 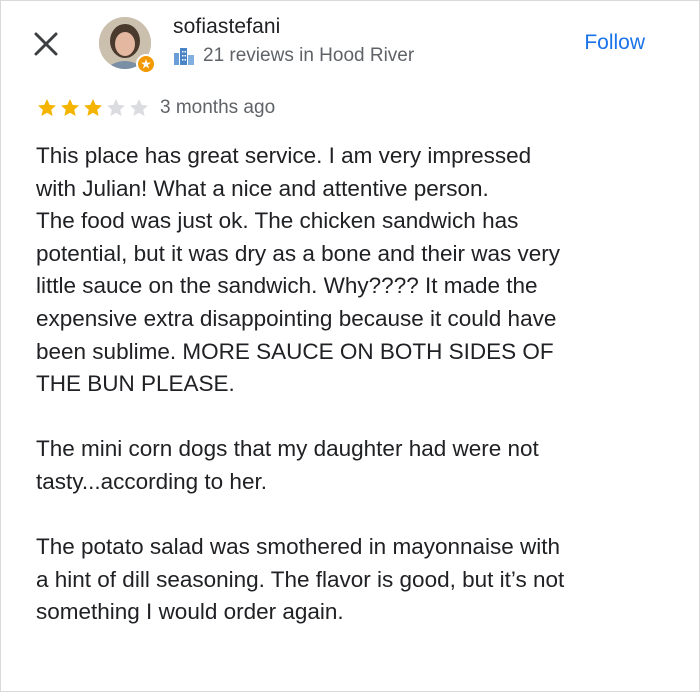 What do you see at coordinates (127, 45) in the screenshot?
I see `avatar` at bounding box center [127, 45].